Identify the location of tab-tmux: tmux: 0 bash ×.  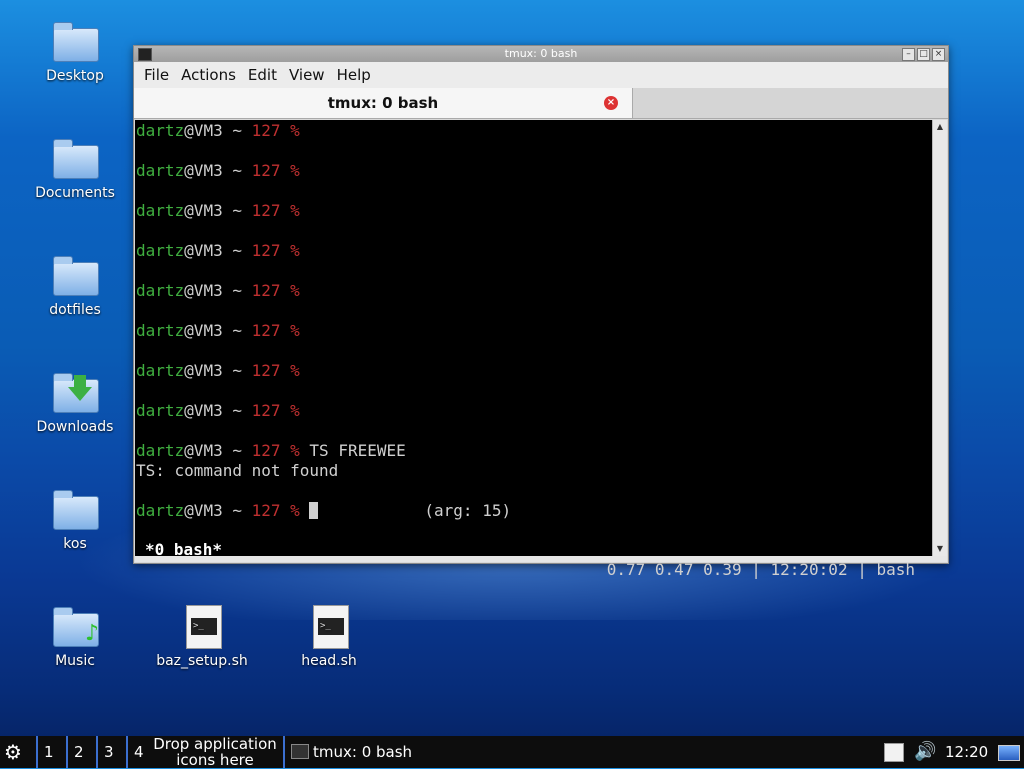
(383, 103).